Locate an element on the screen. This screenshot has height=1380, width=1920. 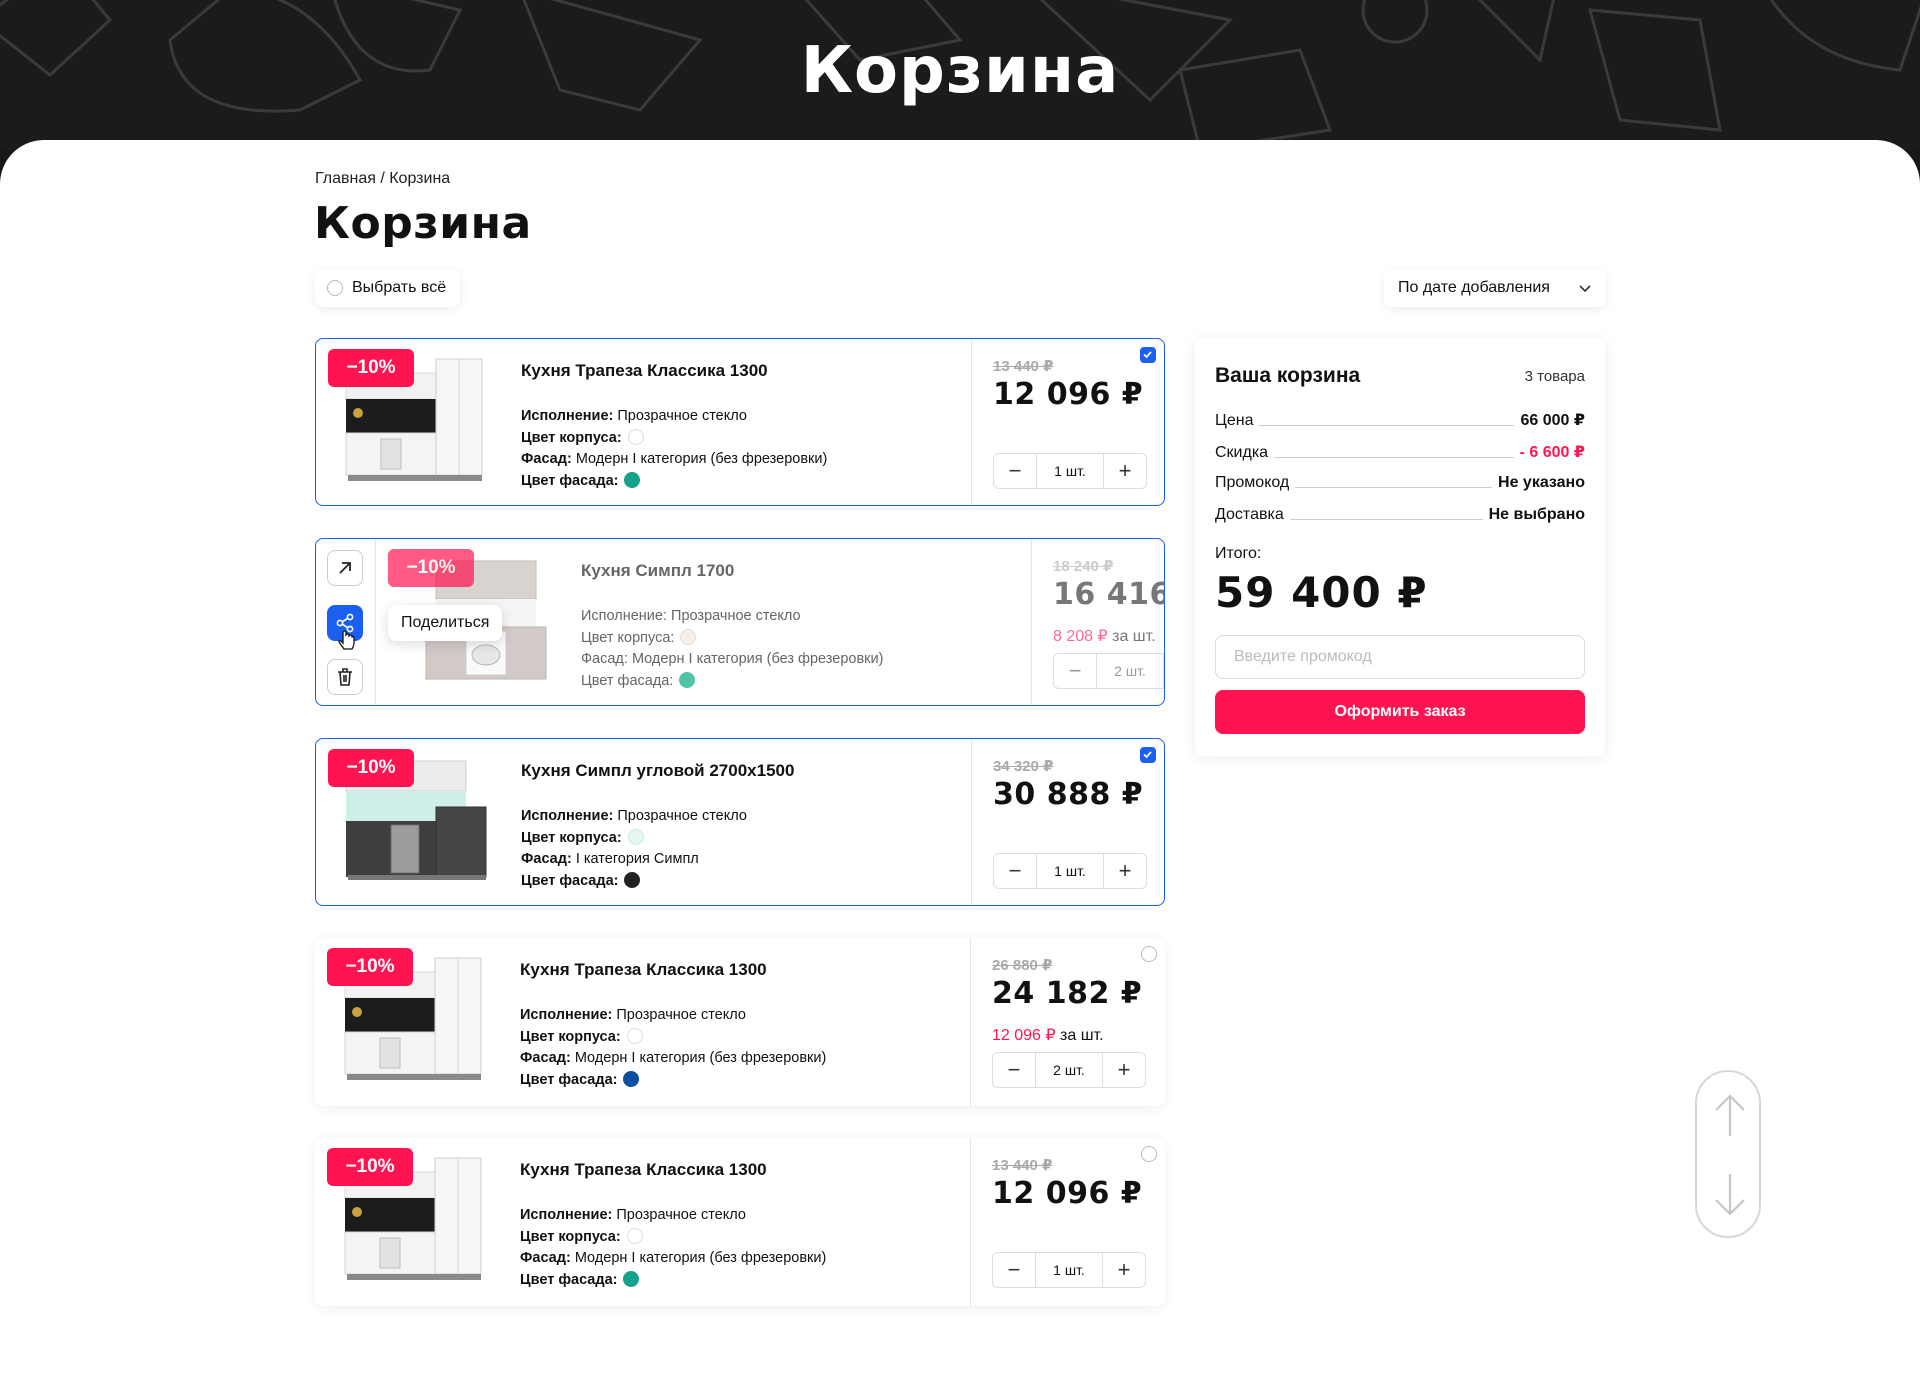
unit-price: 12 096 ₽ за шт. is located at coordinates (1048, 1035).